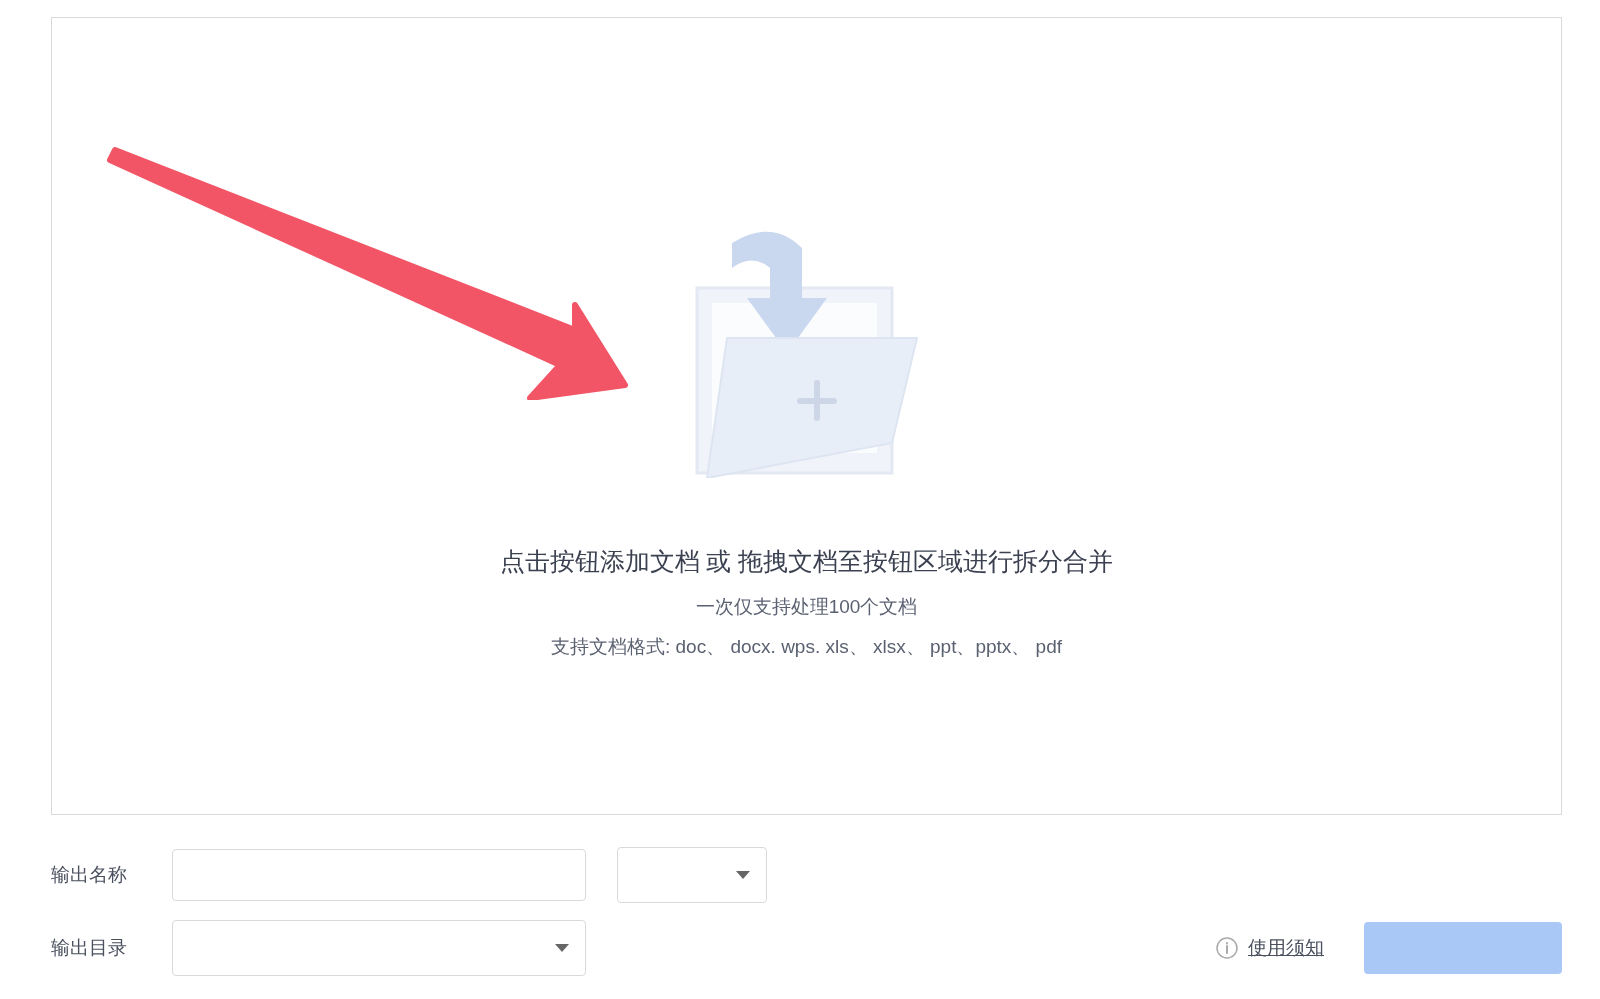 The image size is (1600, 999). What do you see at coordinates (89, 947) in the screenshot?
I see `field-label: 输出目录` at bounding box center [89, 947].